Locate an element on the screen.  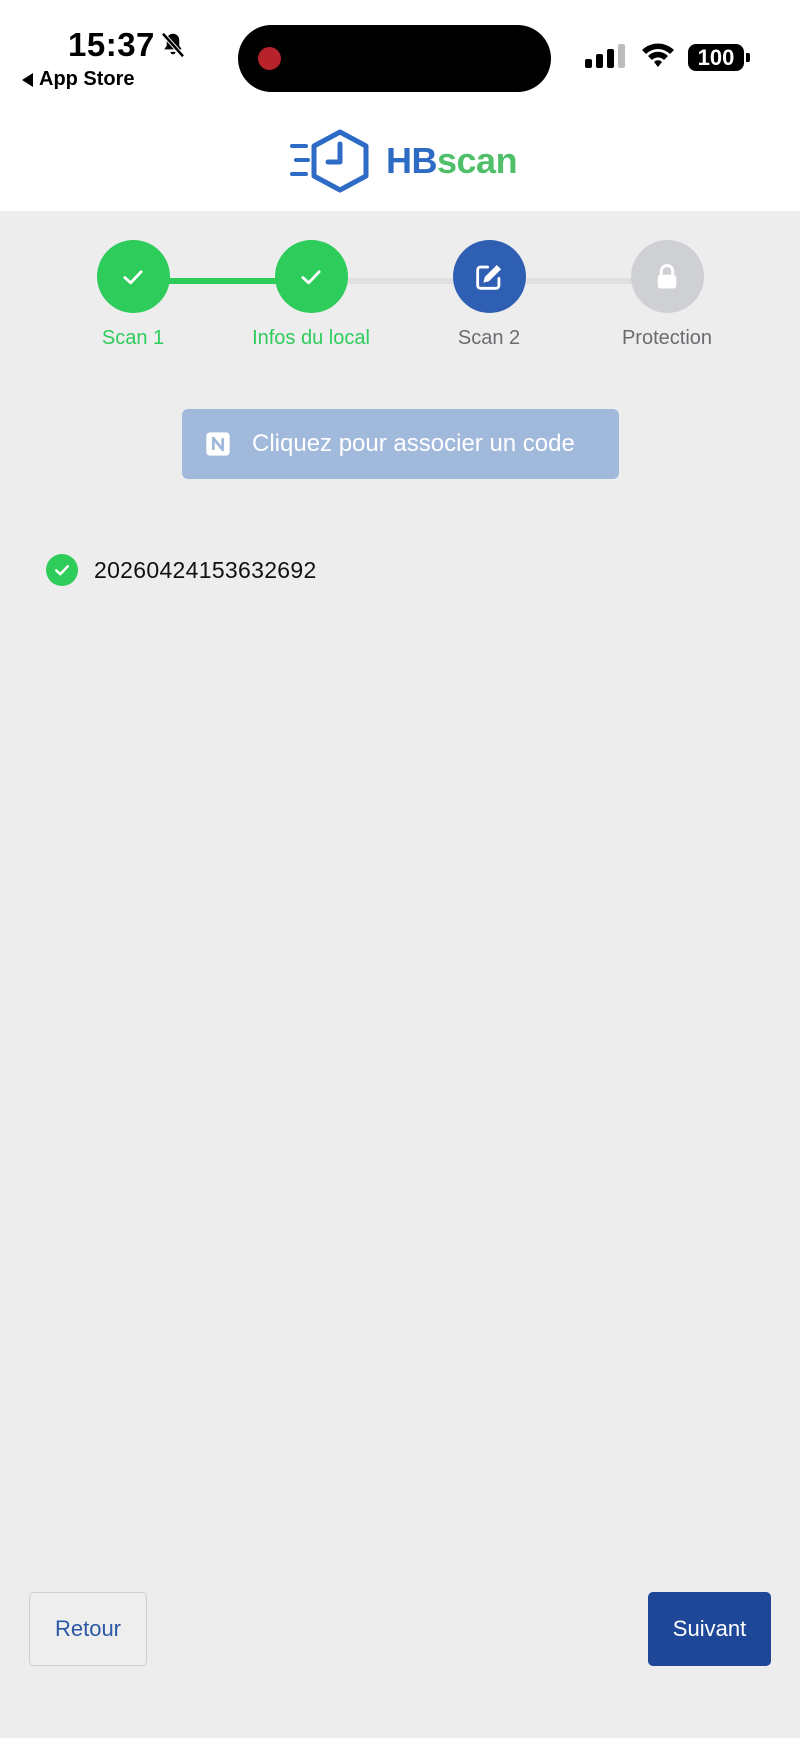
step-label: Protection is located at coordinates (667, 338).